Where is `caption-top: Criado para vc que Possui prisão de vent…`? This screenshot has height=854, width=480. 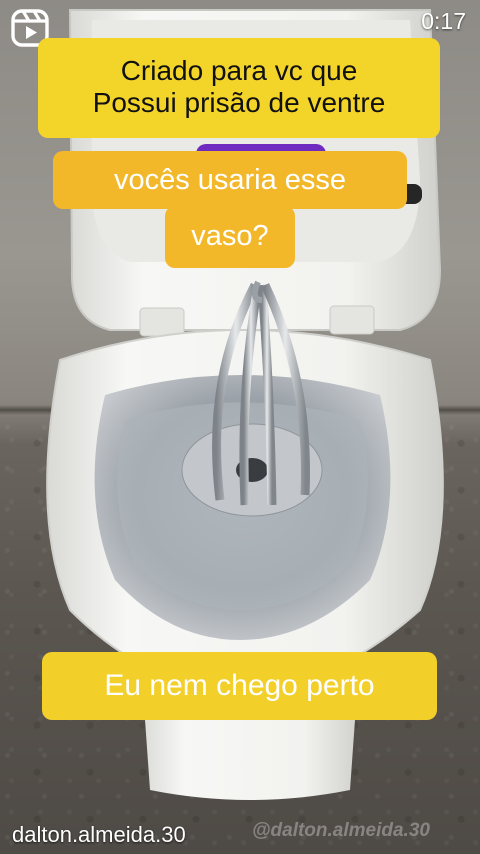 caption-top: Criado para vc que Possui prisão de vent… is located at coordinates (239, 88).